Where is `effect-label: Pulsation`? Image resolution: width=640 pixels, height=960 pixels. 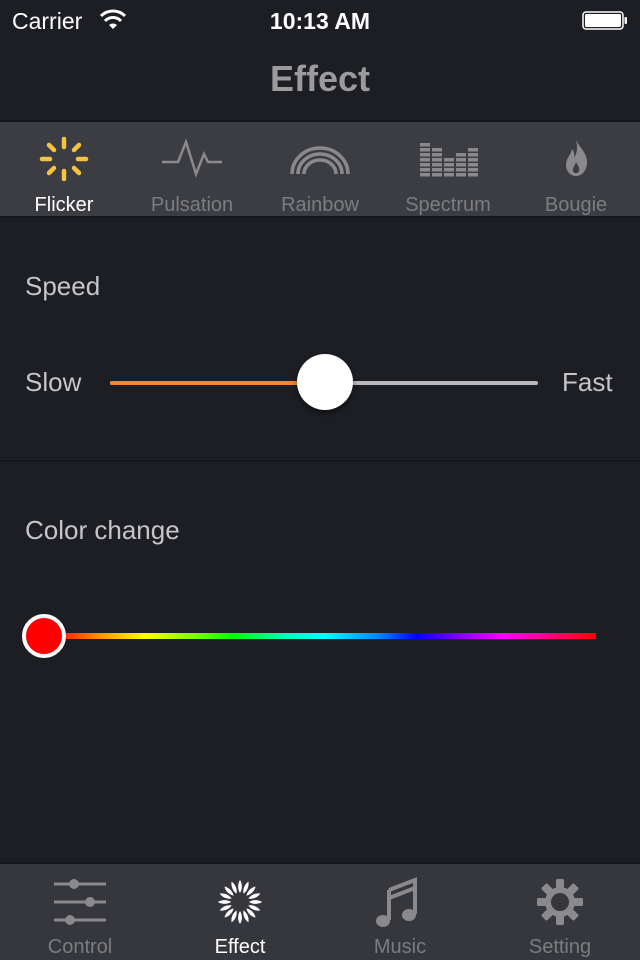 effect-label: Pulsation is located at coordinates (192, 205).